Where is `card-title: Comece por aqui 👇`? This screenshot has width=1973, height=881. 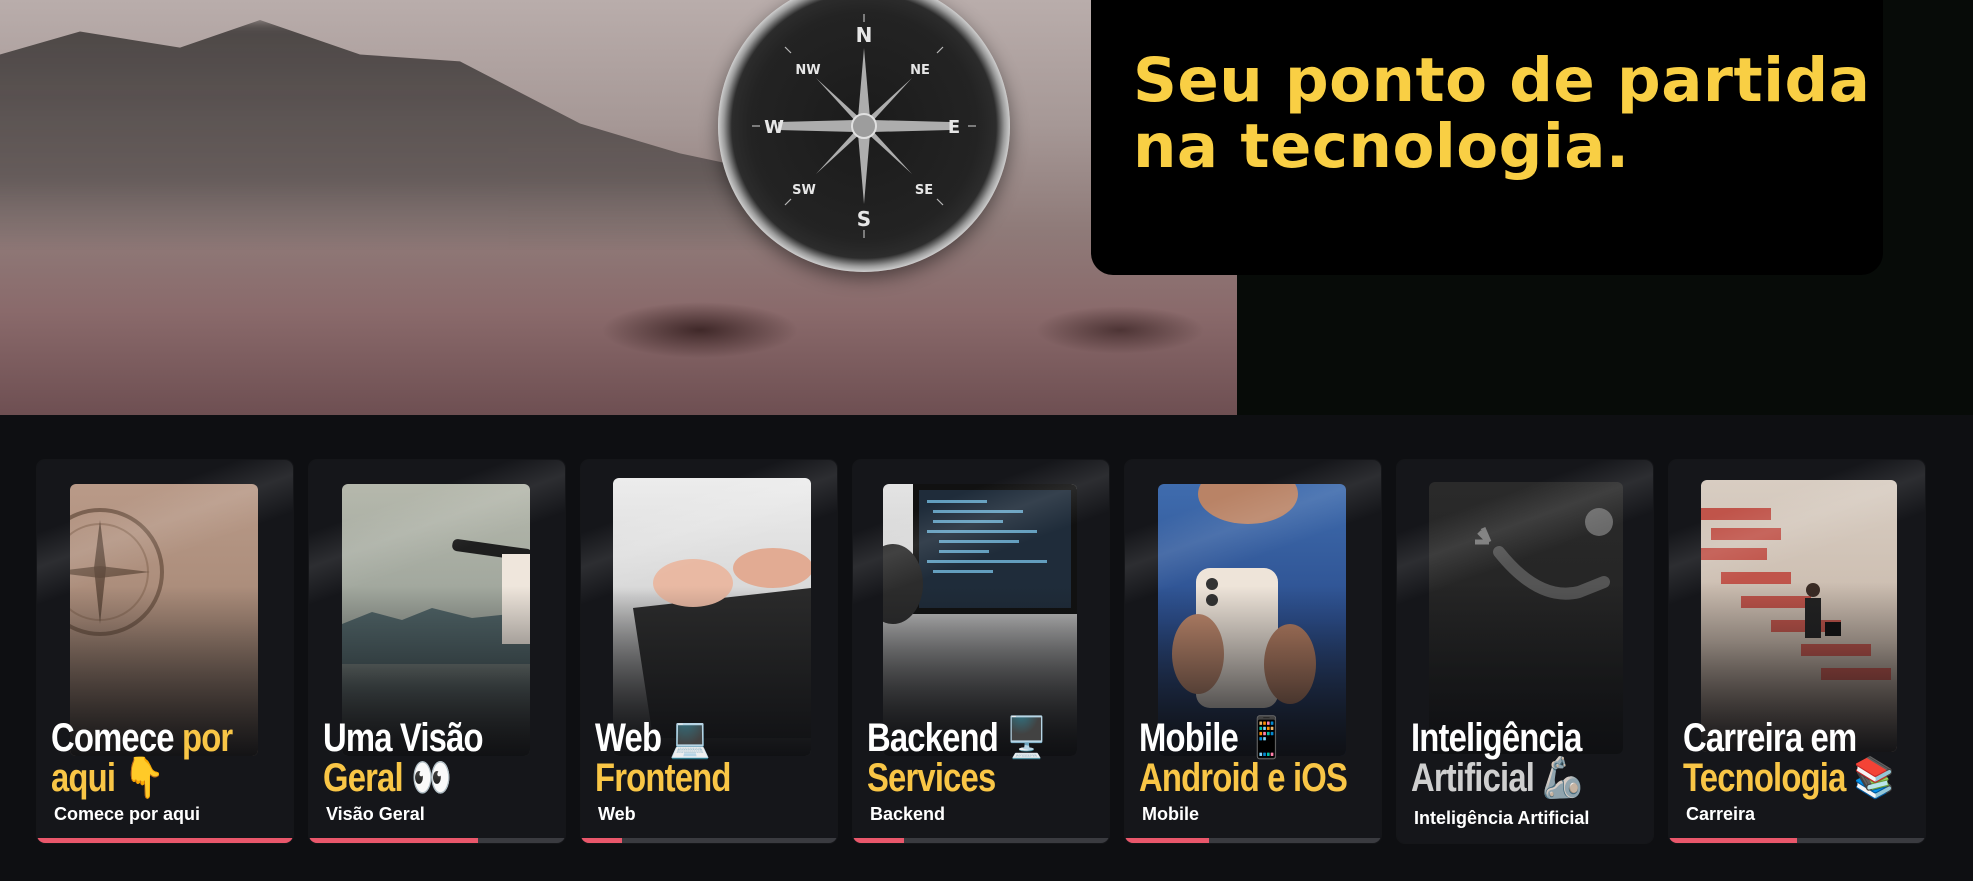
card-title: Comece por aqui 👇 is located at coordinates (142, 758).